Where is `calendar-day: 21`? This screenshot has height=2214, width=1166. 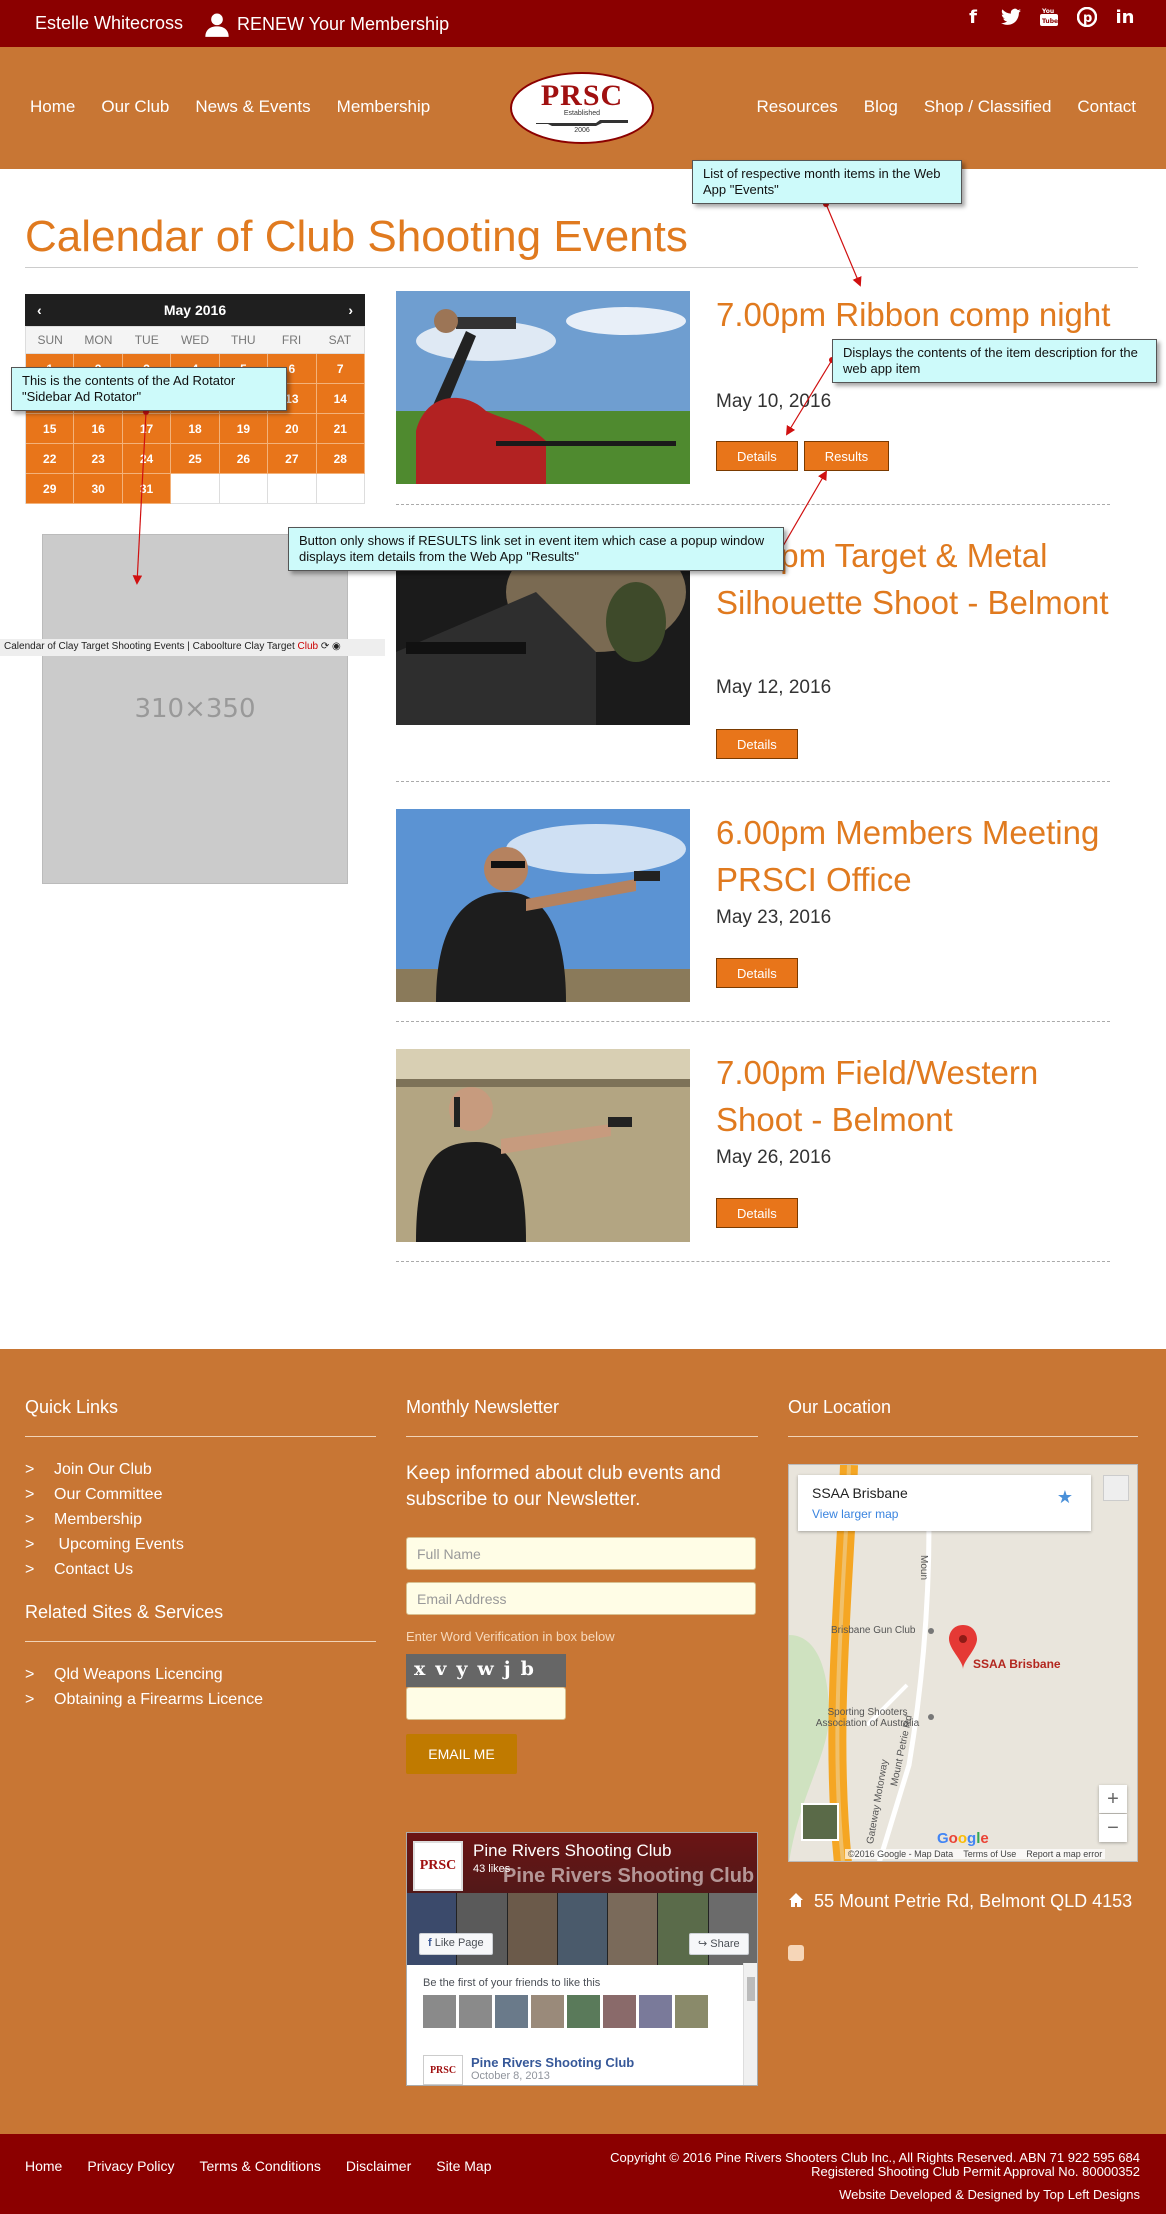 calendar-day: 21 is located at coordinates (340, 429).